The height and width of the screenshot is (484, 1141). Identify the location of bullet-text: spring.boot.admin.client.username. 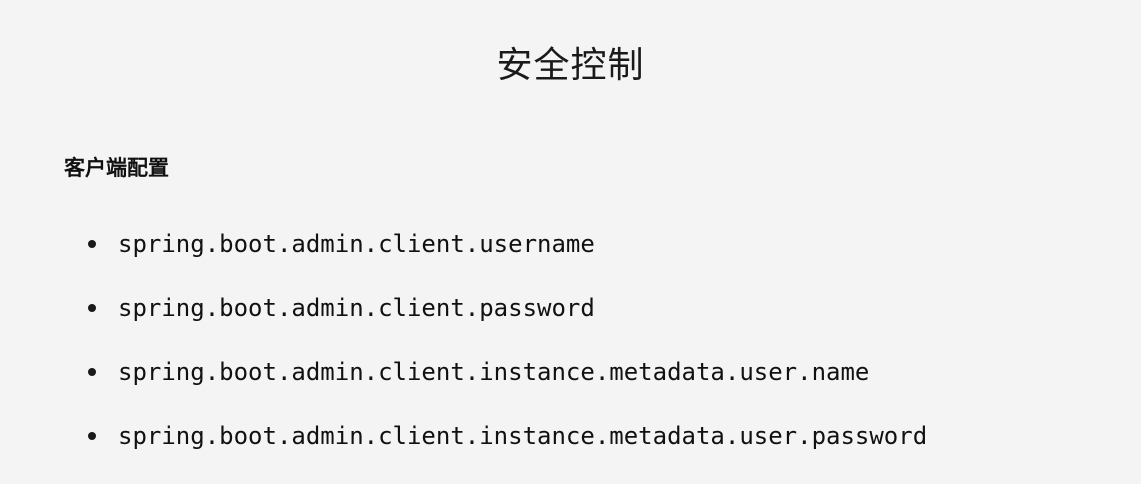
(356, 244).